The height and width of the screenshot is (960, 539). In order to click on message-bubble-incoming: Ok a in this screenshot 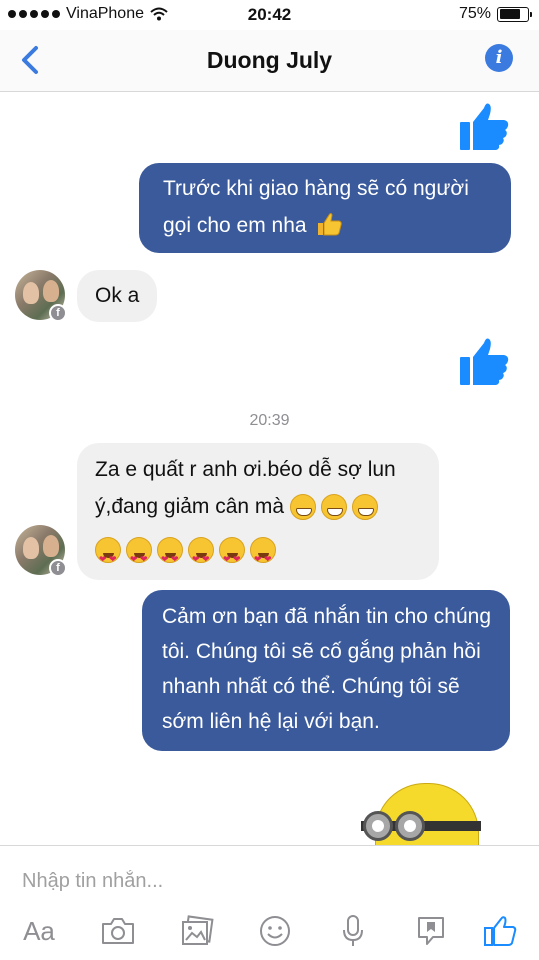, I will do `click(117, 296)`.